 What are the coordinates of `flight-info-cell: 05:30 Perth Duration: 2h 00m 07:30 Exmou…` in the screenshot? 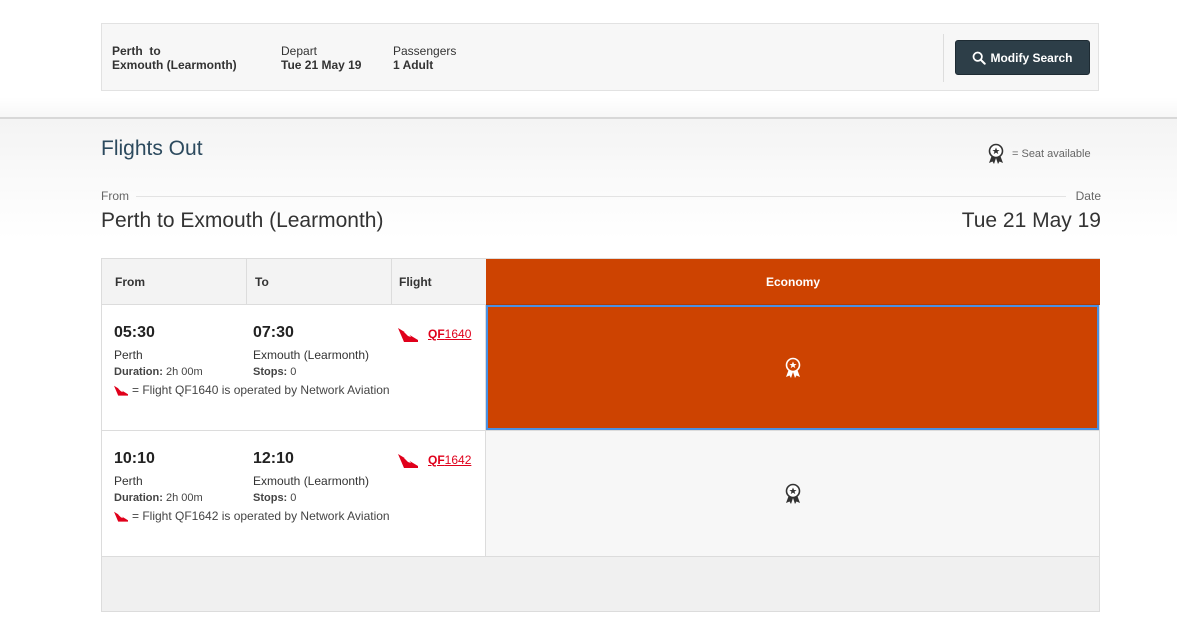 It's located at (294, 367).